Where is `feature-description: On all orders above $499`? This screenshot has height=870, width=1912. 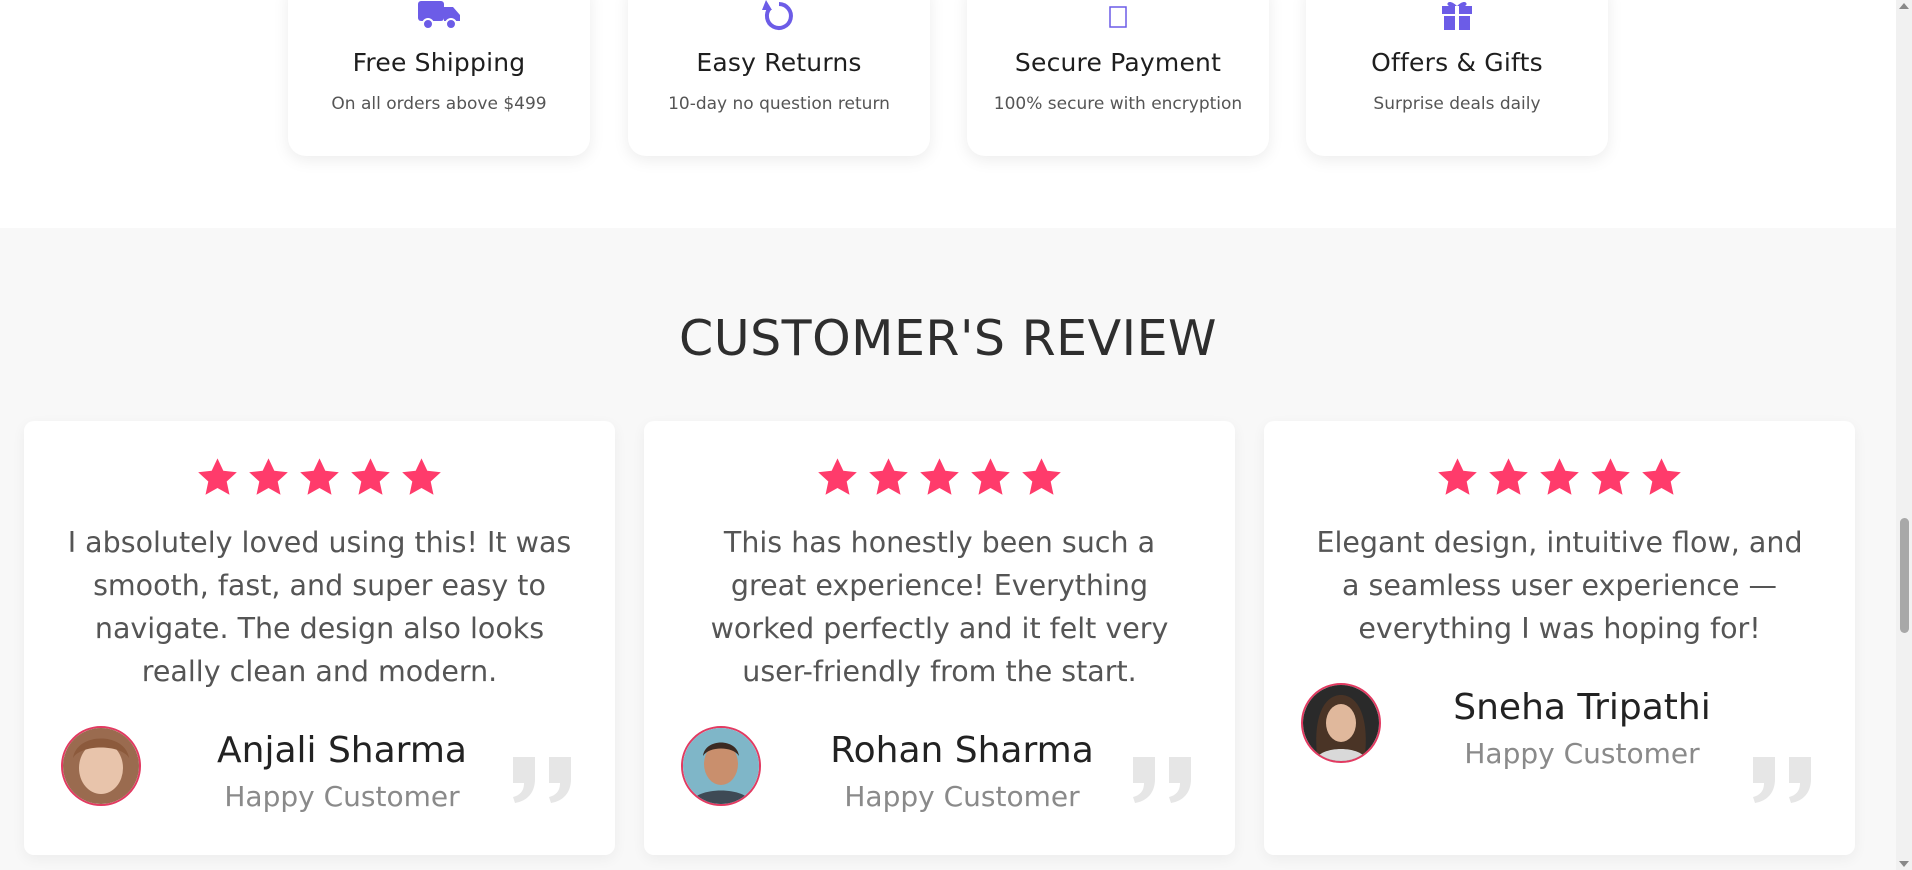
feature-description: On all orders above $499 is located at coordinates (439, 104).